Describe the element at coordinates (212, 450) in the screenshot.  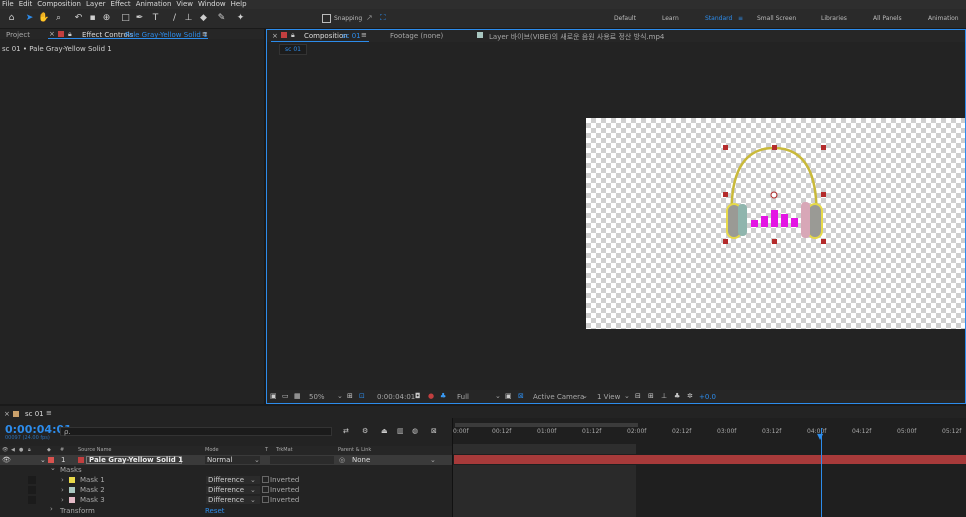
I see `col-mode: Mode` at that location.